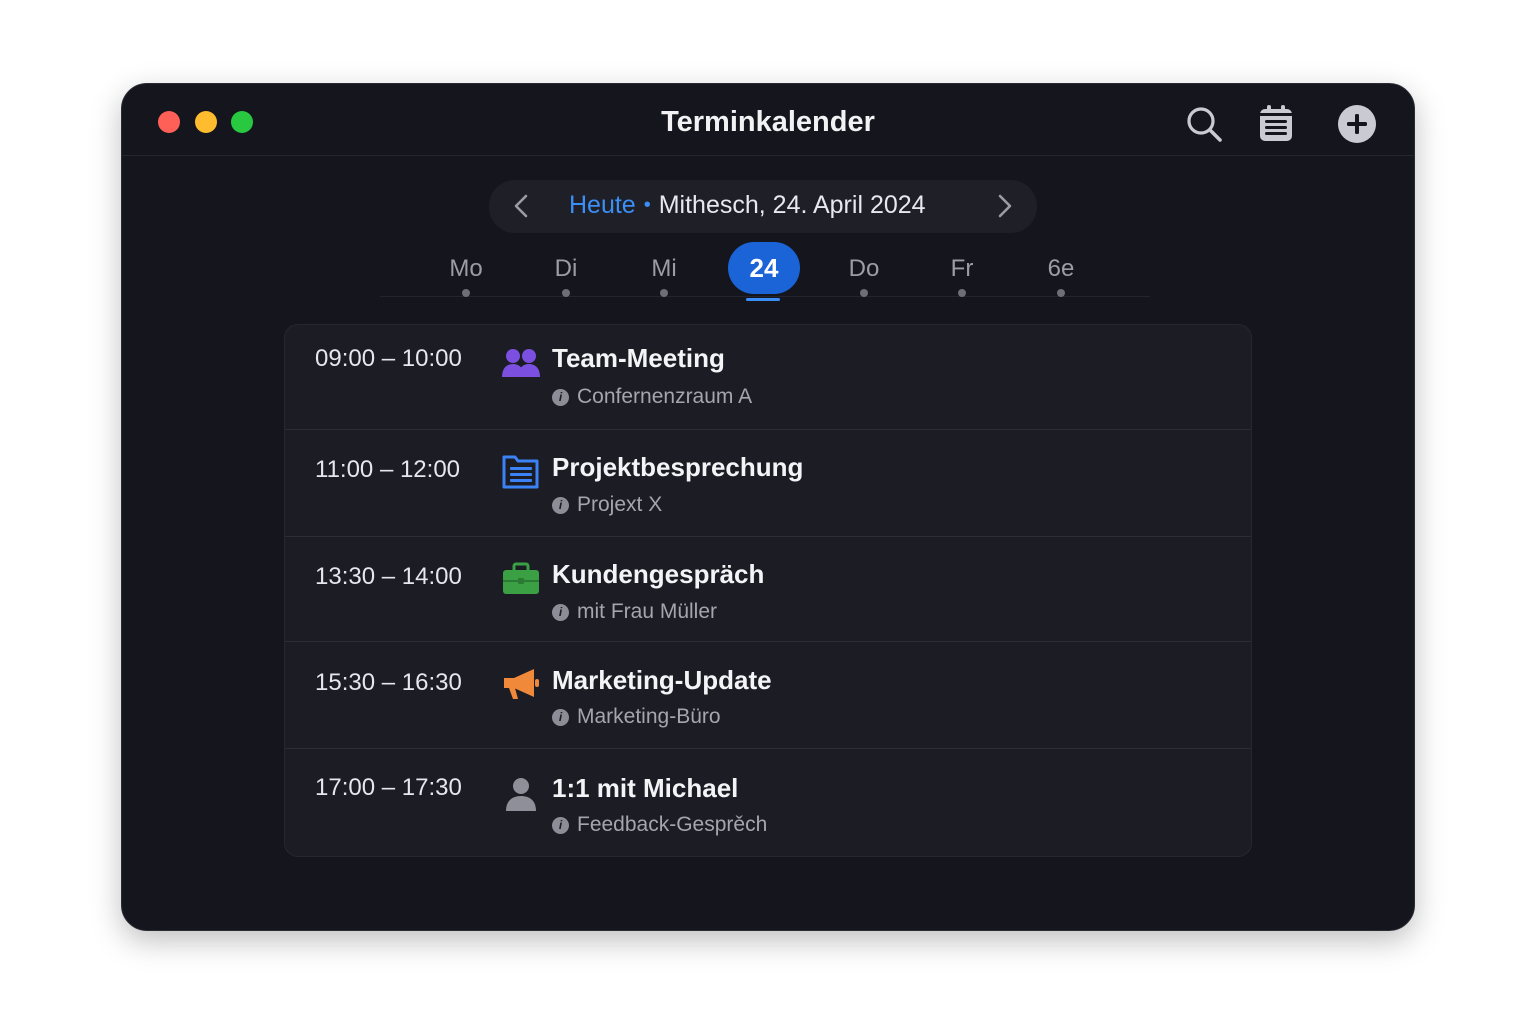 The image size is (1536, 1024). I want to click on event-title: Kundengespräch, so click(658, 574).